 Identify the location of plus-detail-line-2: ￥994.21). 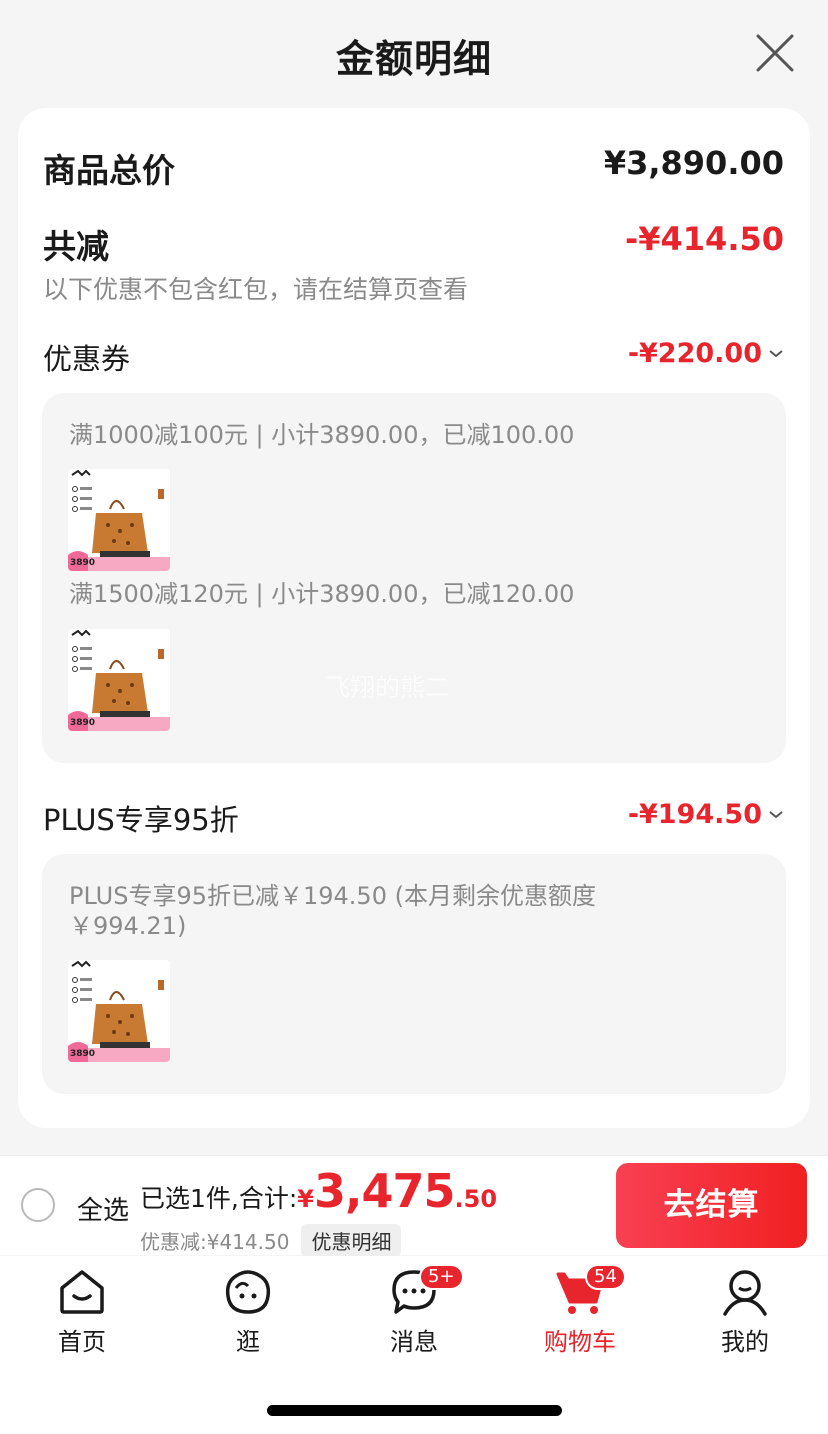
(128, 926).